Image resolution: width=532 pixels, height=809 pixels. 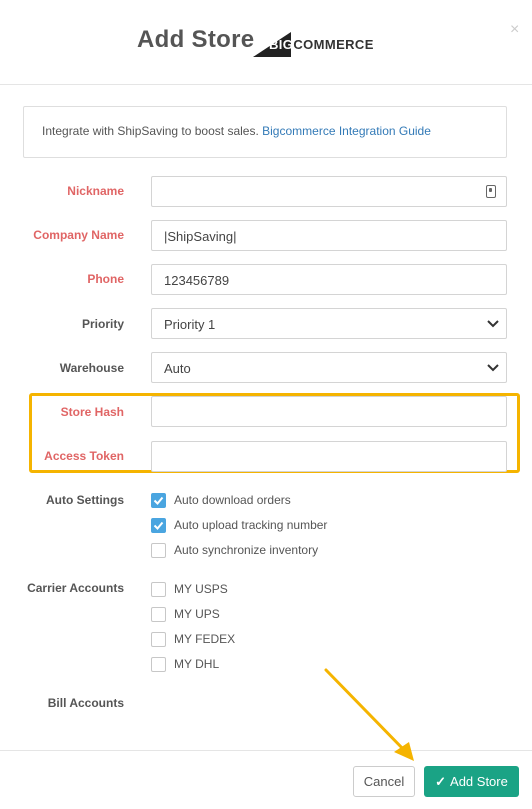 I want to click on store-hash-input, so click(x=329, y=411).